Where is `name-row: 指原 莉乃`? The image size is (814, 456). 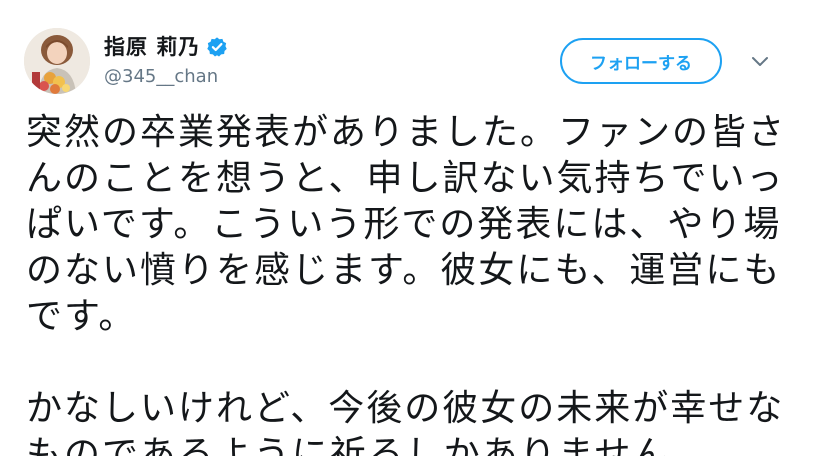
name-row: 指原 莉乃 is located at coordinates (166, 47).